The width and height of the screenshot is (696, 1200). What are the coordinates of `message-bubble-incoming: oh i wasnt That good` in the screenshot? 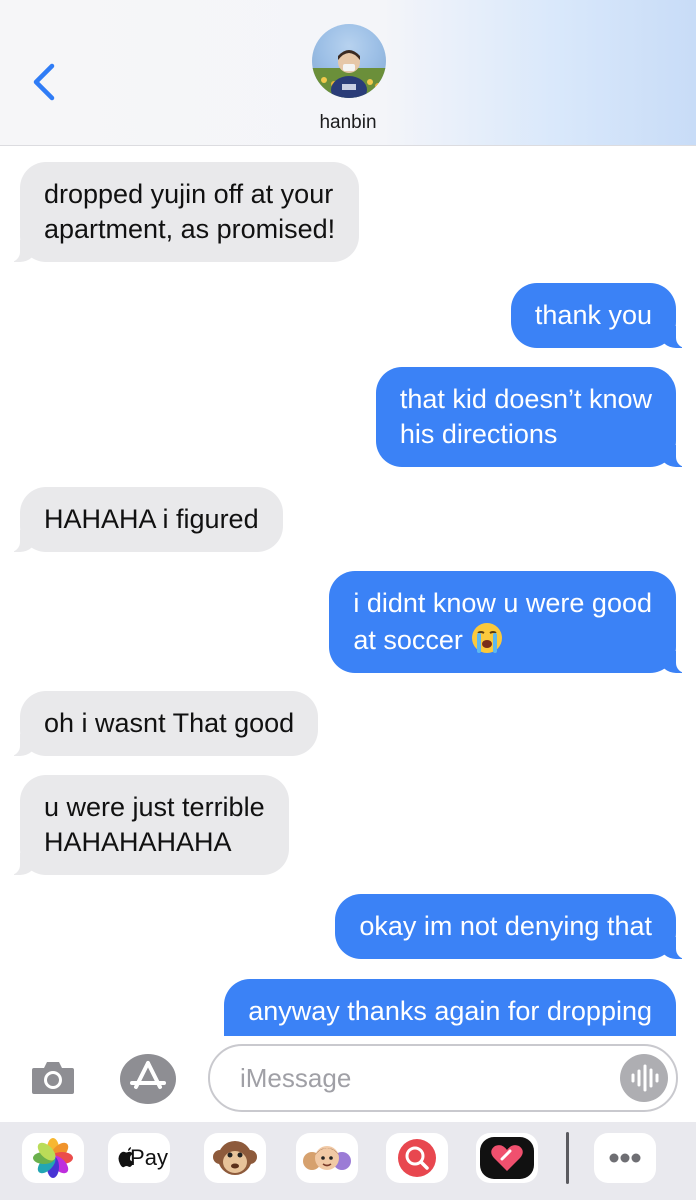 It's located at (162, 723).